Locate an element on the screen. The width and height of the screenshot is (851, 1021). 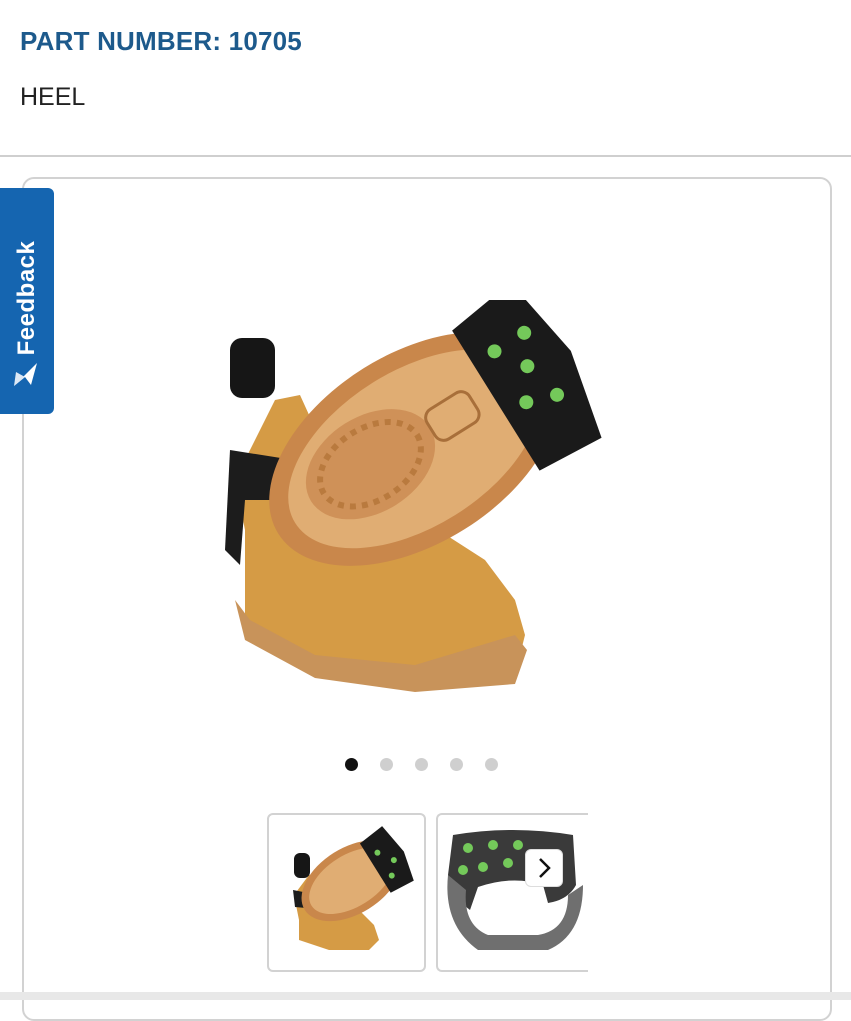
bottom-bar is located at coordinates (425, 996).